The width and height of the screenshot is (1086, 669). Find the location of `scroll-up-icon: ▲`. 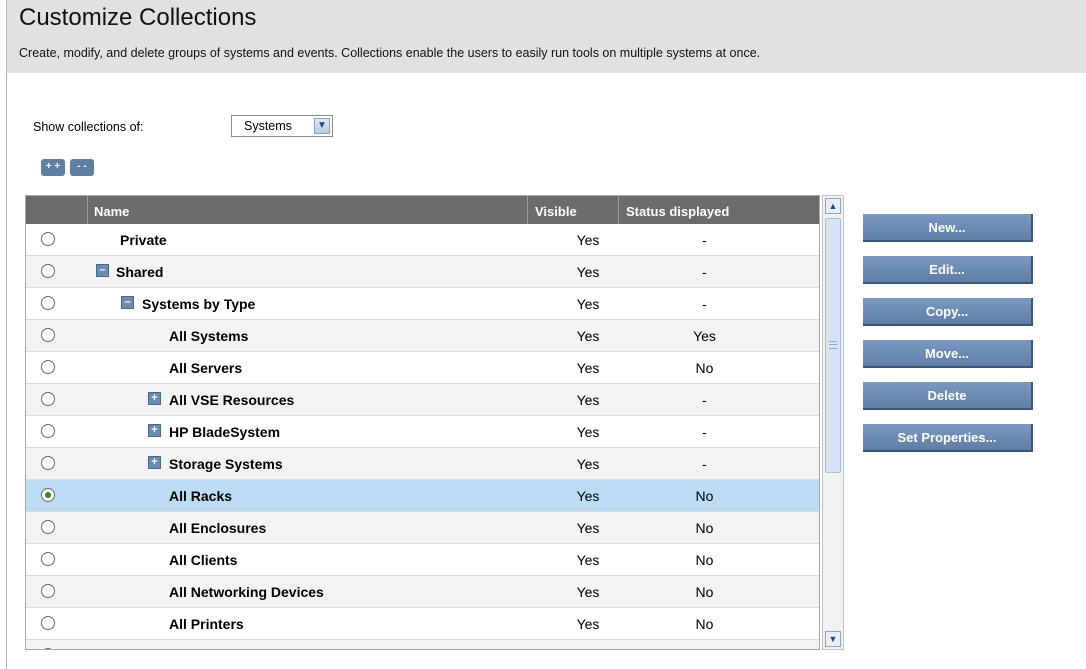

scroll-up-icon: ▲ is located at coordinates (833, 206).